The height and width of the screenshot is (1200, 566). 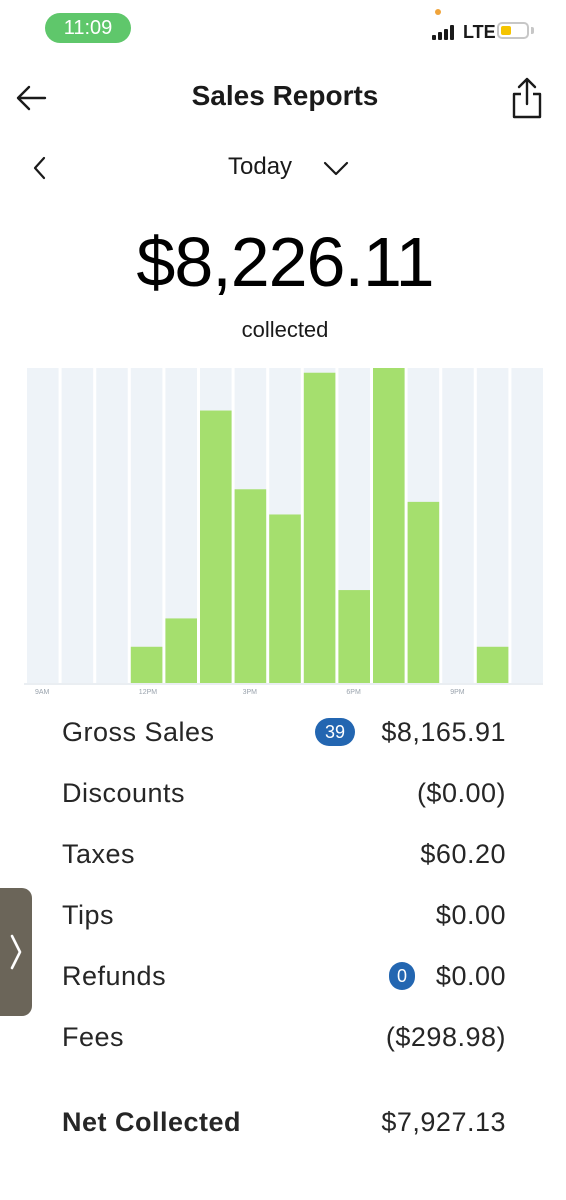 I want to click on discounts-value: ($0.00), so click(x=461, y=793).